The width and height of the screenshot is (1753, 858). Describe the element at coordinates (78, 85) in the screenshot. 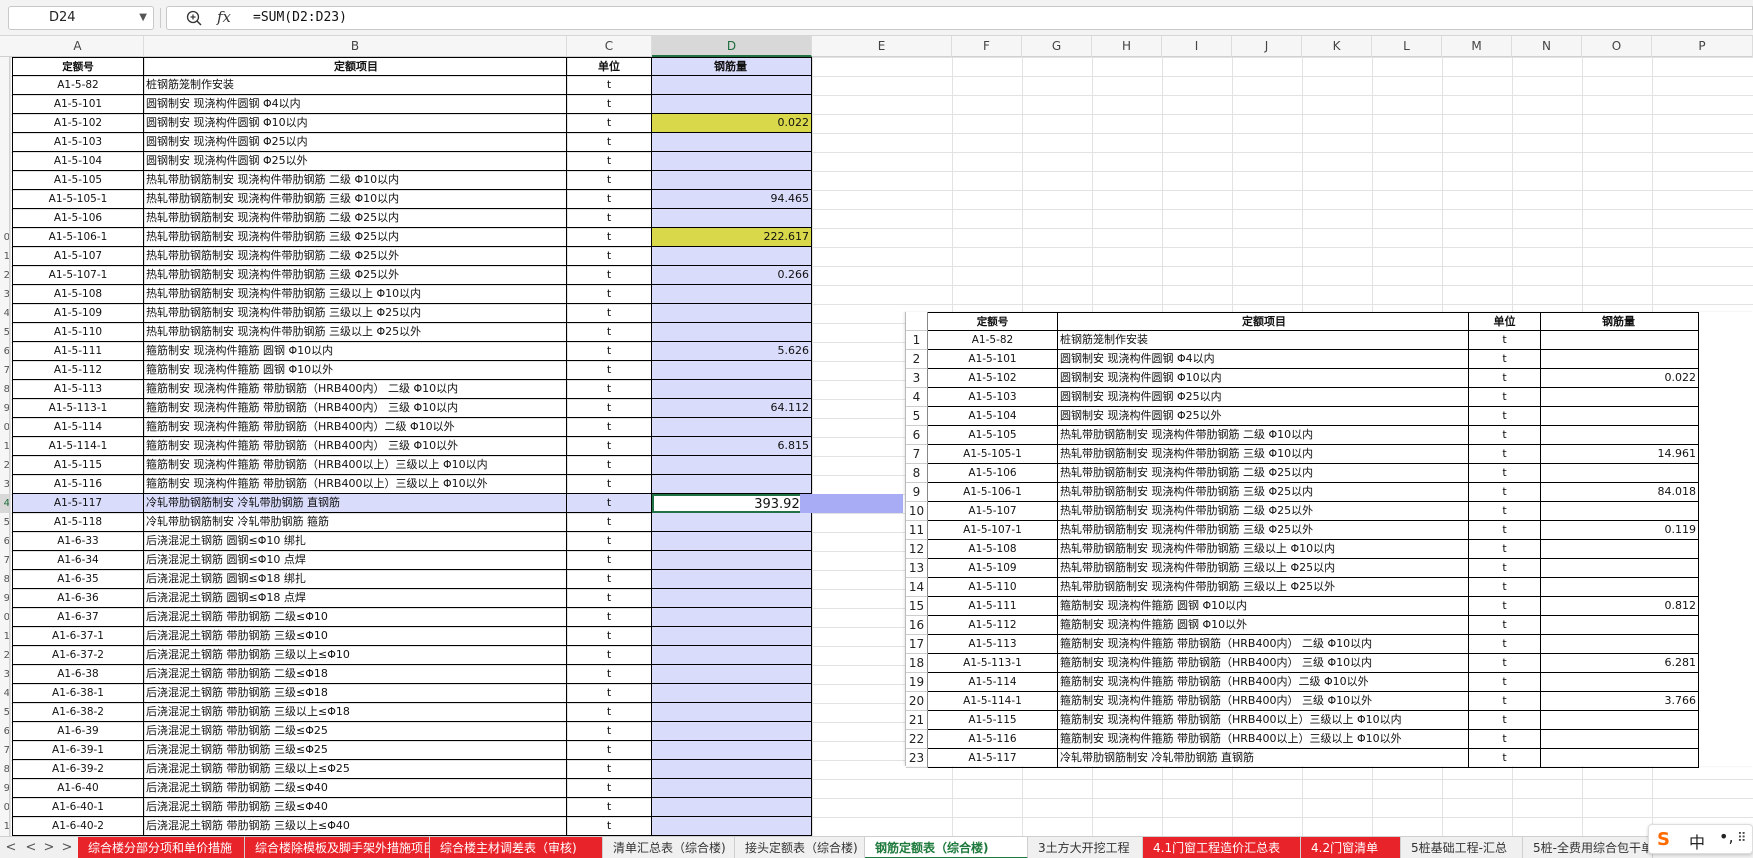

I see `code-cell: A1-5-82` at that location.